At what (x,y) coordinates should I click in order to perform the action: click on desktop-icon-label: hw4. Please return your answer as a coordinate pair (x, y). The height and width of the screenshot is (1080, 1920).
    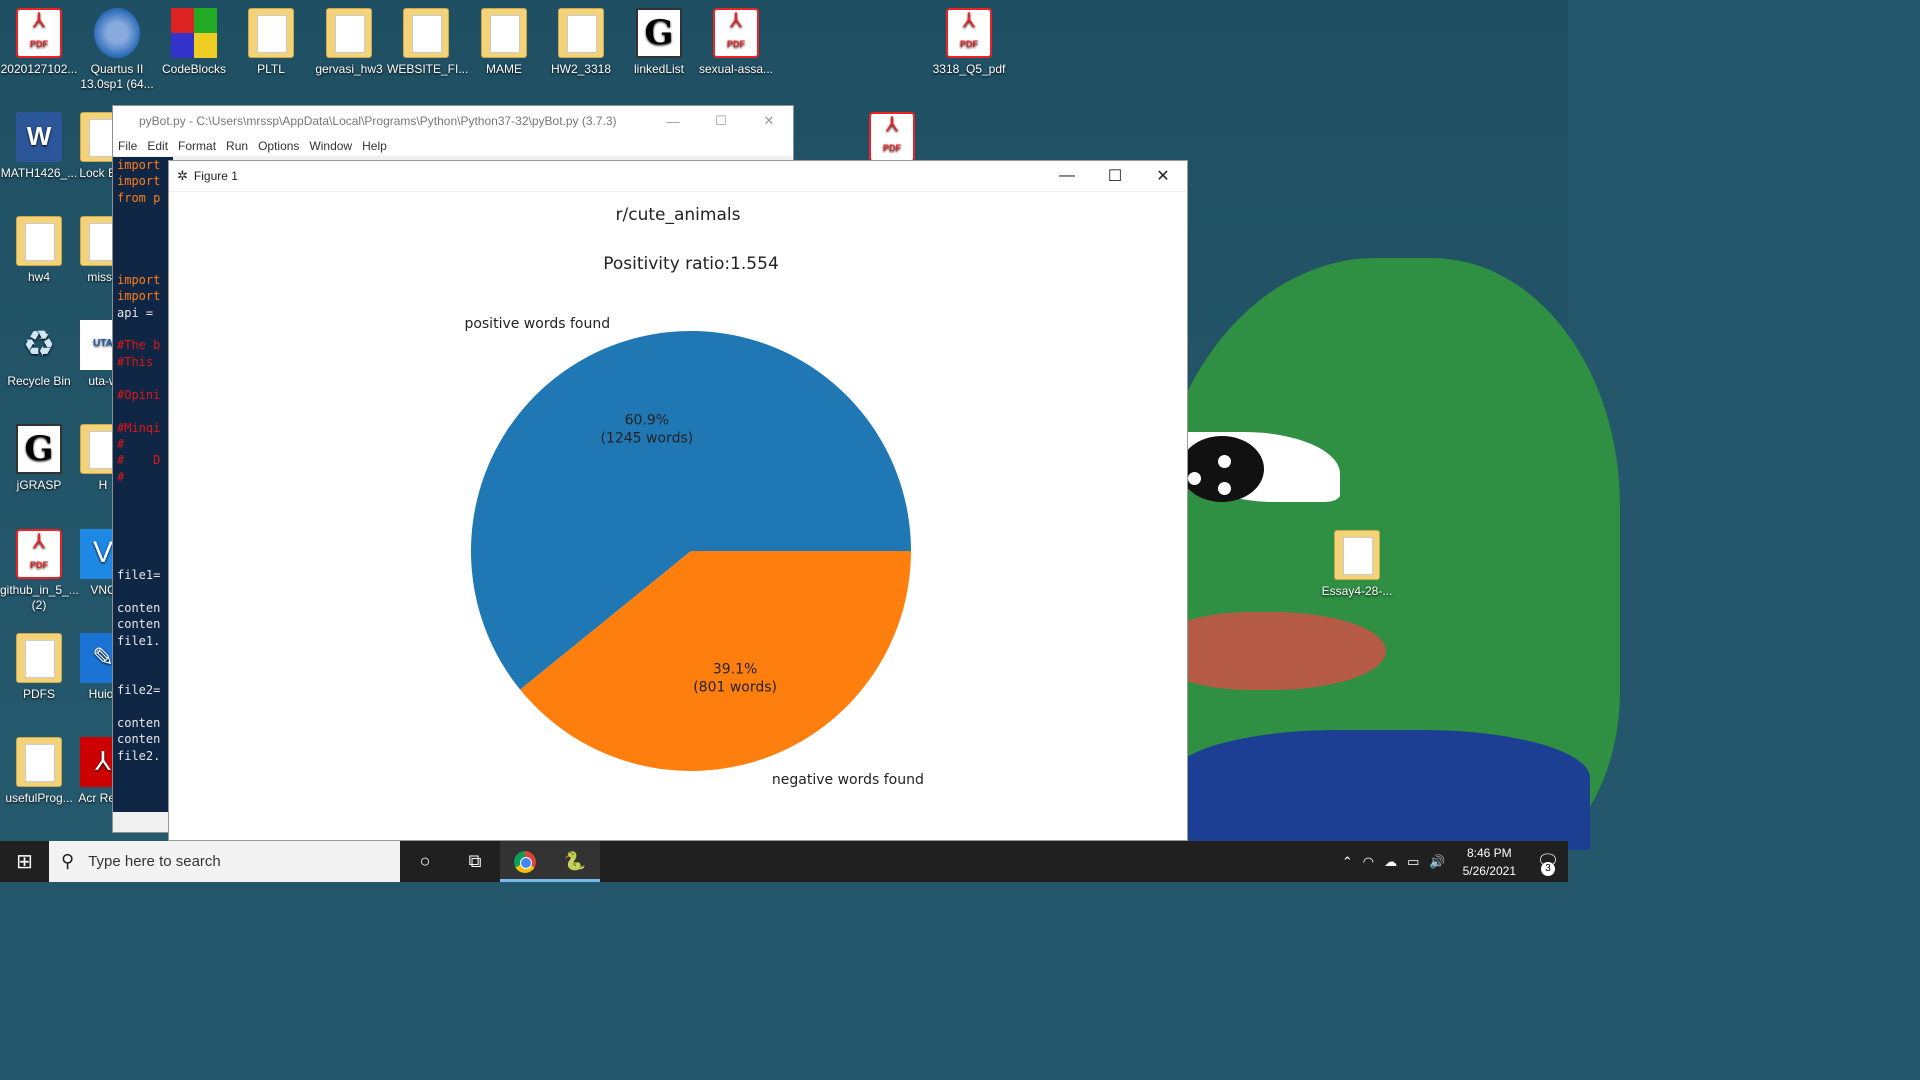
    Looking at the image, I should click on (38, 277).